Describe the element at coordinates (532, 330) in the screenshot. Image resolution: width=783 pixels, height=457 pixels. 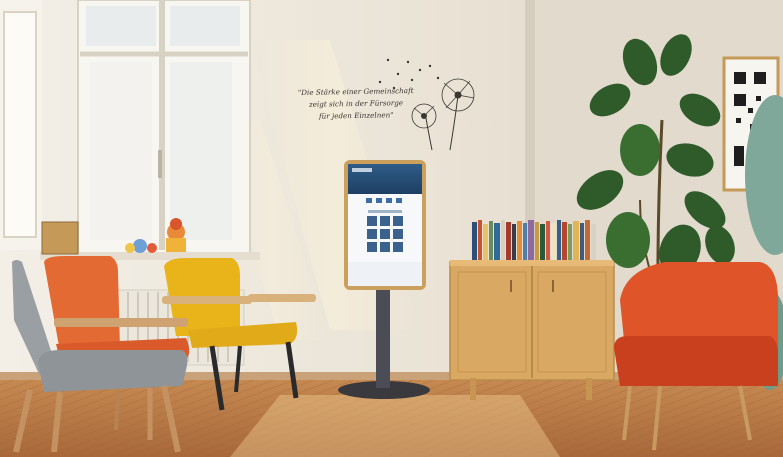
I see `wooden-cabinet` at that location.